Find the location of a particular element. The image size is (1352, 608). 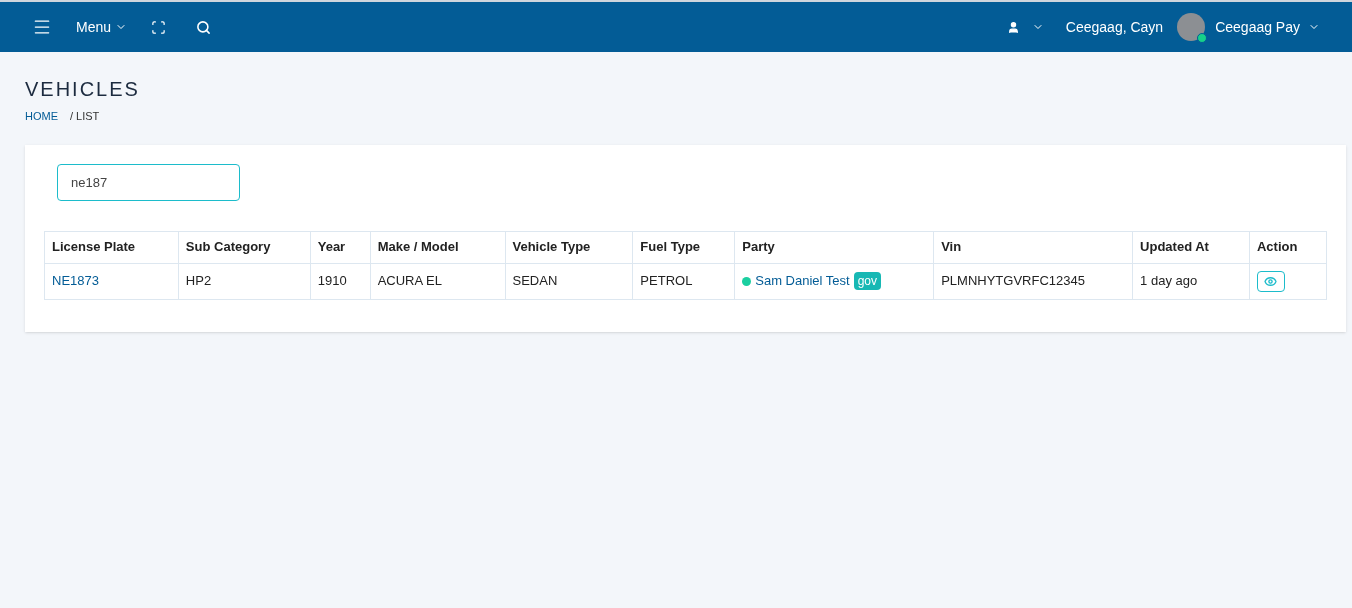

breadcrumb-link: HOME is located at coordinates (41, 116).